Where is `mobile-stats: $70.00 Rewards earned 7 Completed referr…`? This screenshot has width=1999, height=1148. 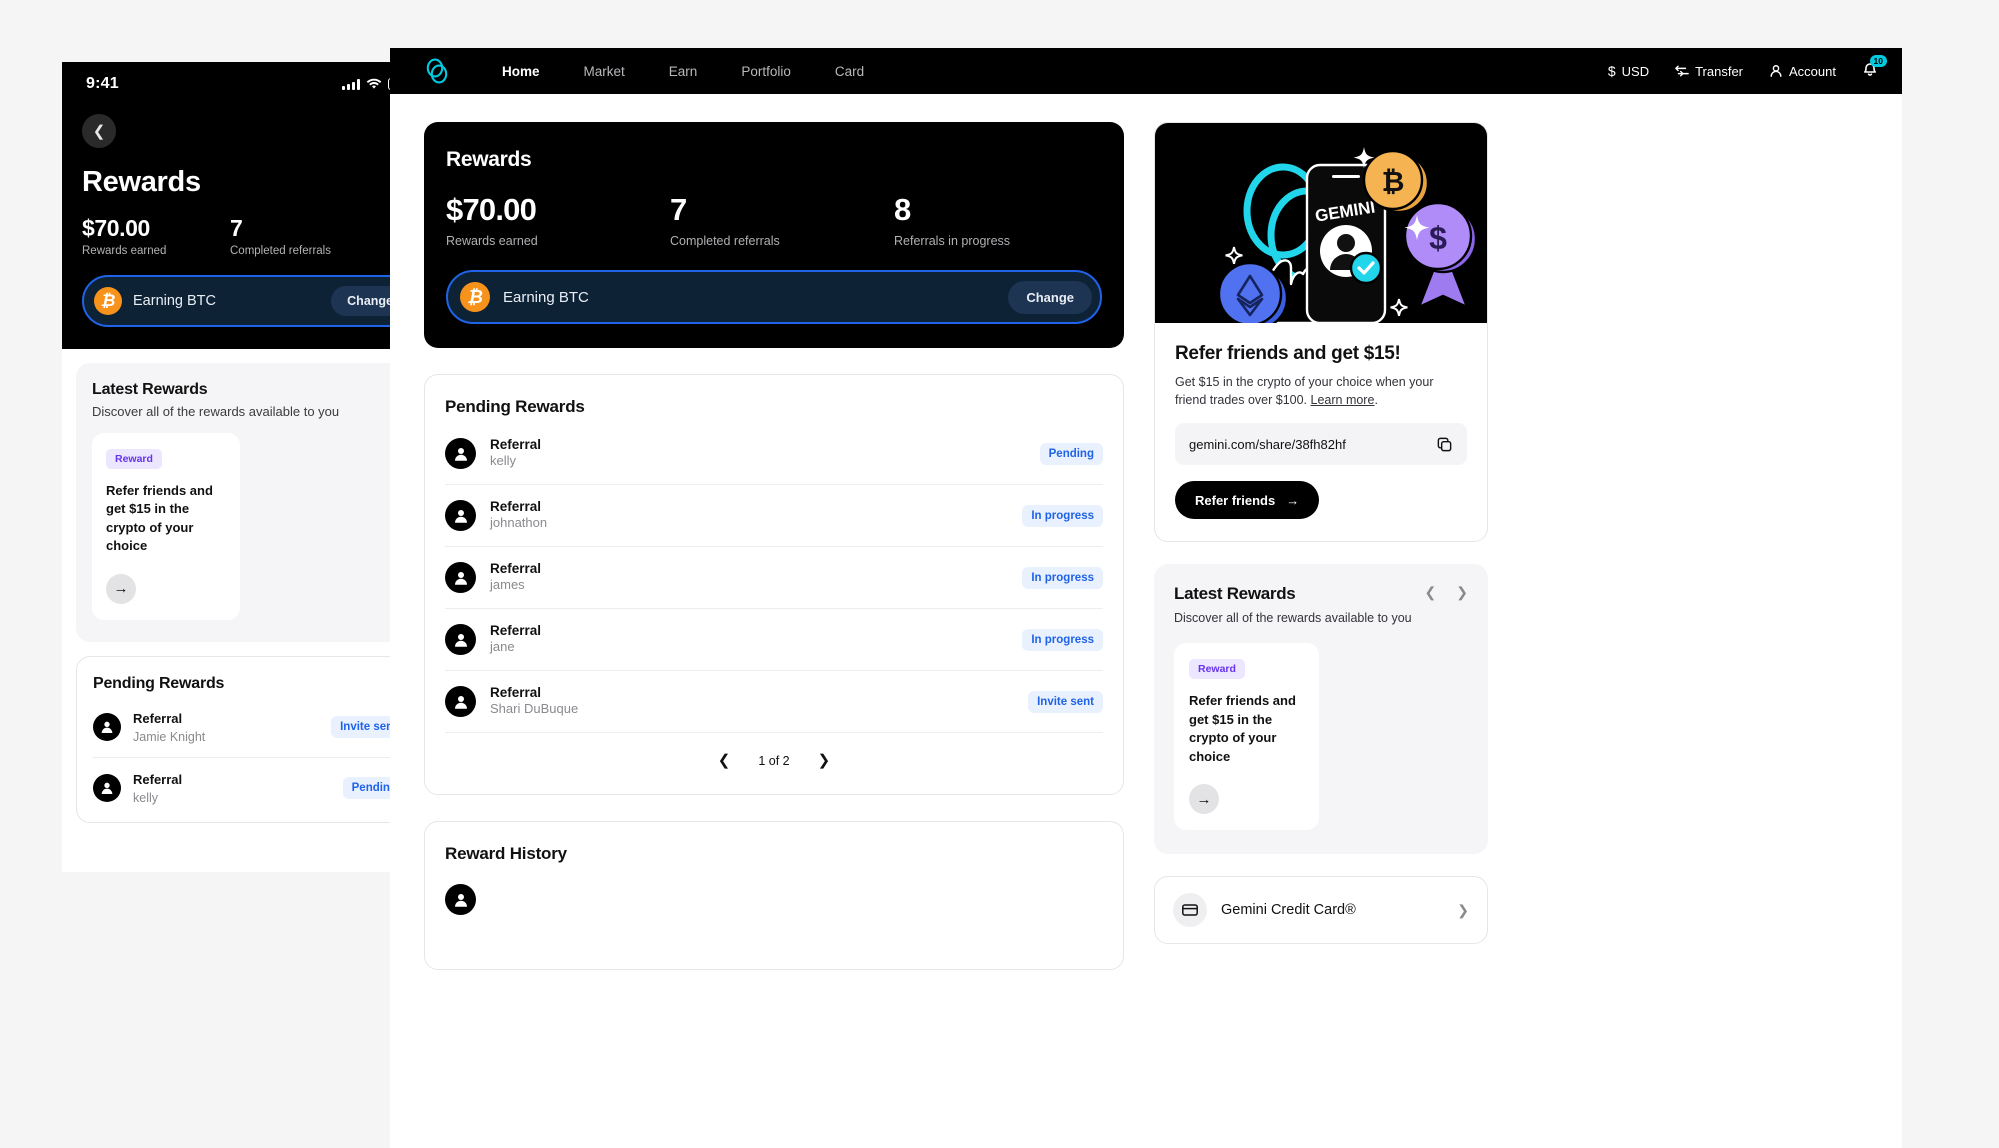 mobile-stats: $70.00 Rewards earned 7 Completed referr… is located at coordinates (249, 236).